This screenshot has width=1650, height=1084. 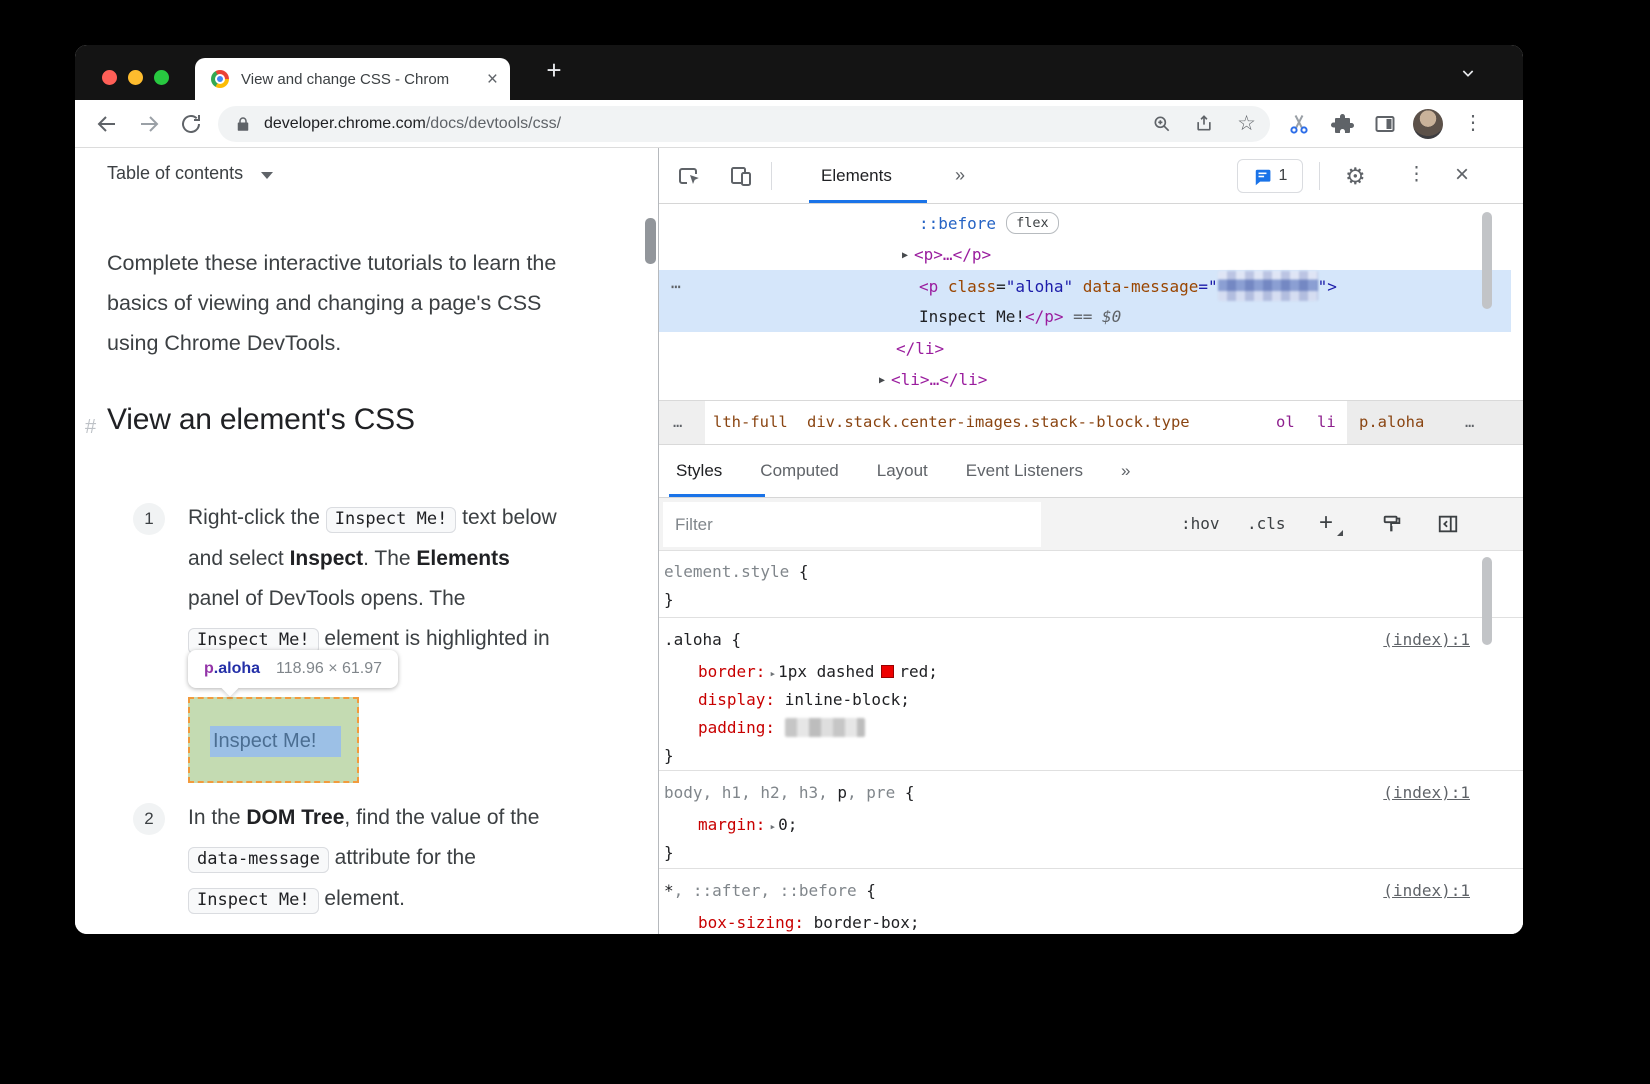 I want to click on rule-aloha: .aloha {, so click(x=702, y=640).